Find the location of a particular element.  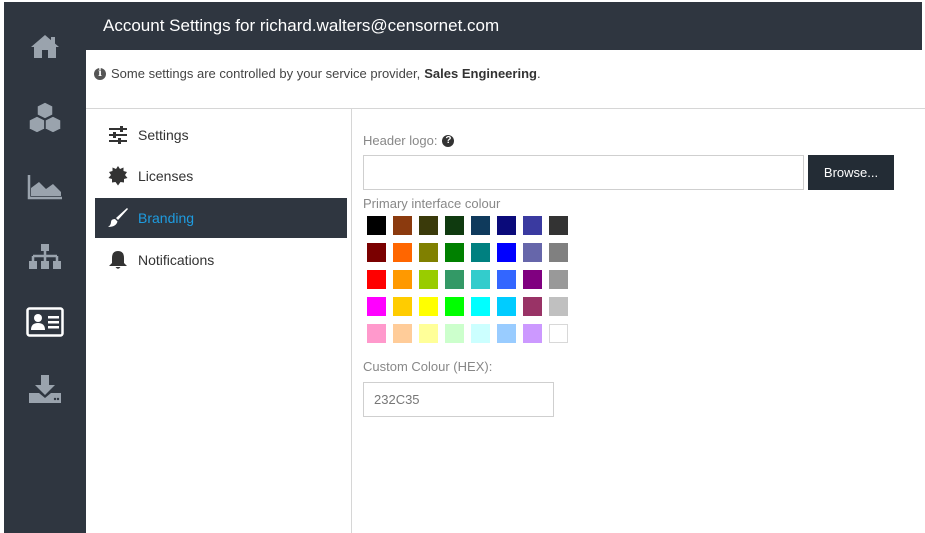

nav-item-notifications: Notifications is located at coordinates (221, 260).